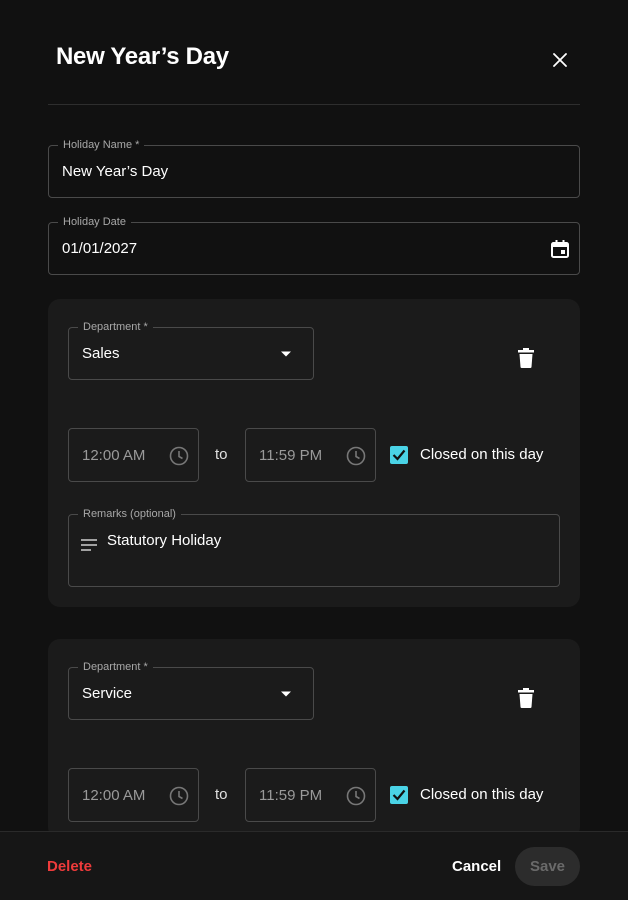 The image size is (628, 900). Describe the element at coordinates (191, 689) in the screenshot. I see `department-select: Department * Service` at that location.